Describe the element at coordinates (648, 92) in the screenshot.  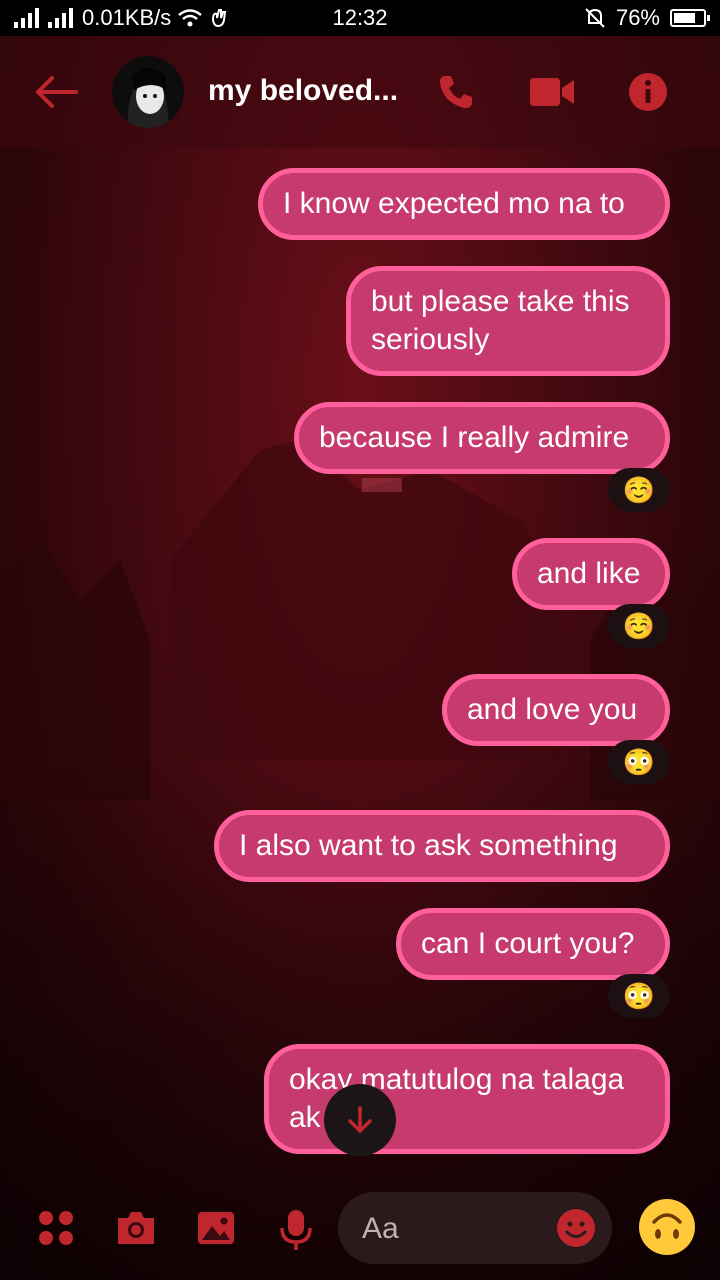
I see `info-icon` at that location.